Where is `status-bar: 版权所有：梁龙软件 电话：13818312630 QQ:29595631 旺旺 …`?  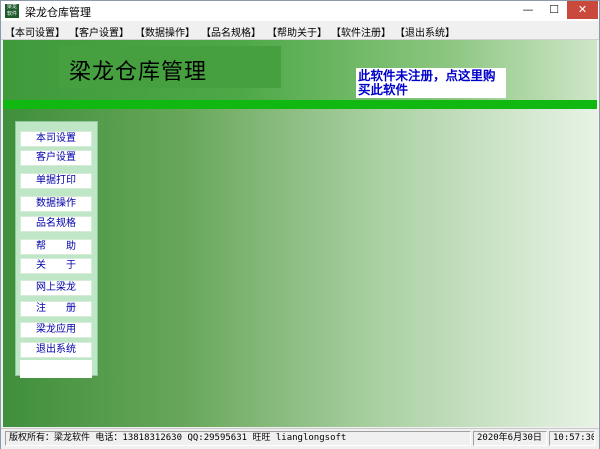
status-bar: 版权所有：梁龙软件 电话：13818312630 QQ:29595631 旺旺 … is located at coordinates (300, 438).